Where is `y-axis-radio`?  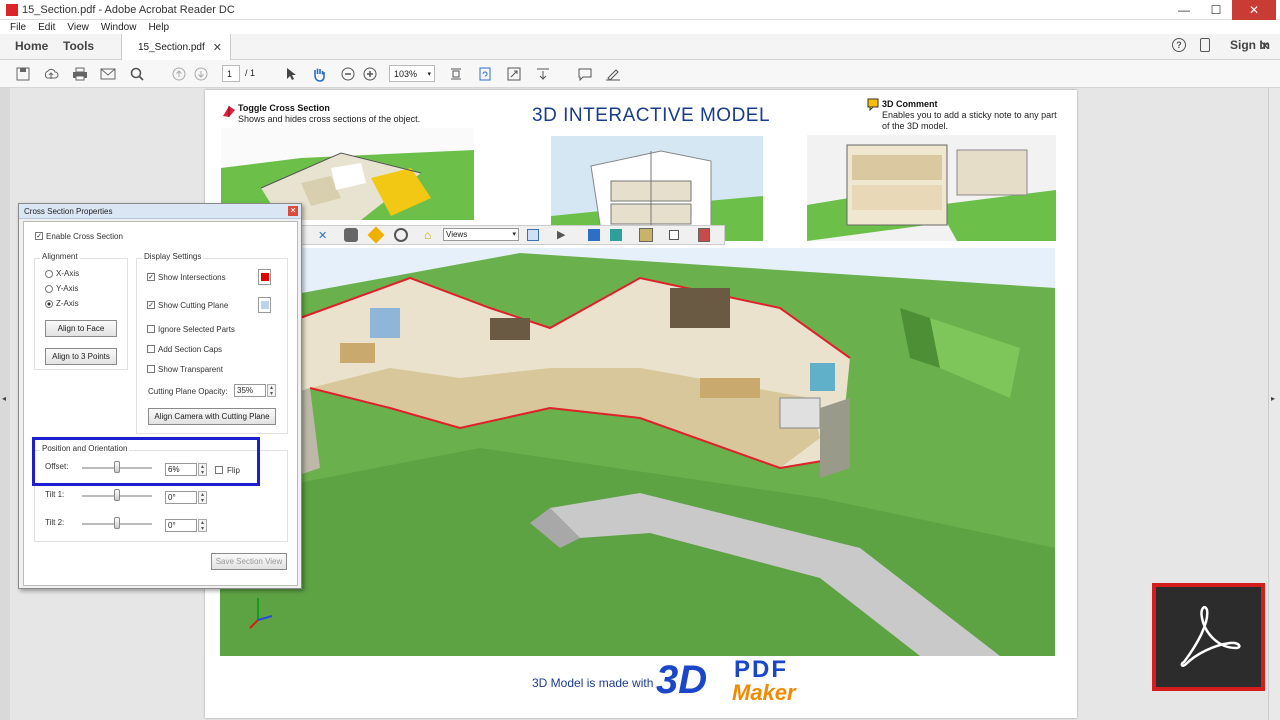
y-axis-radio is located at coordinates (49, 289).